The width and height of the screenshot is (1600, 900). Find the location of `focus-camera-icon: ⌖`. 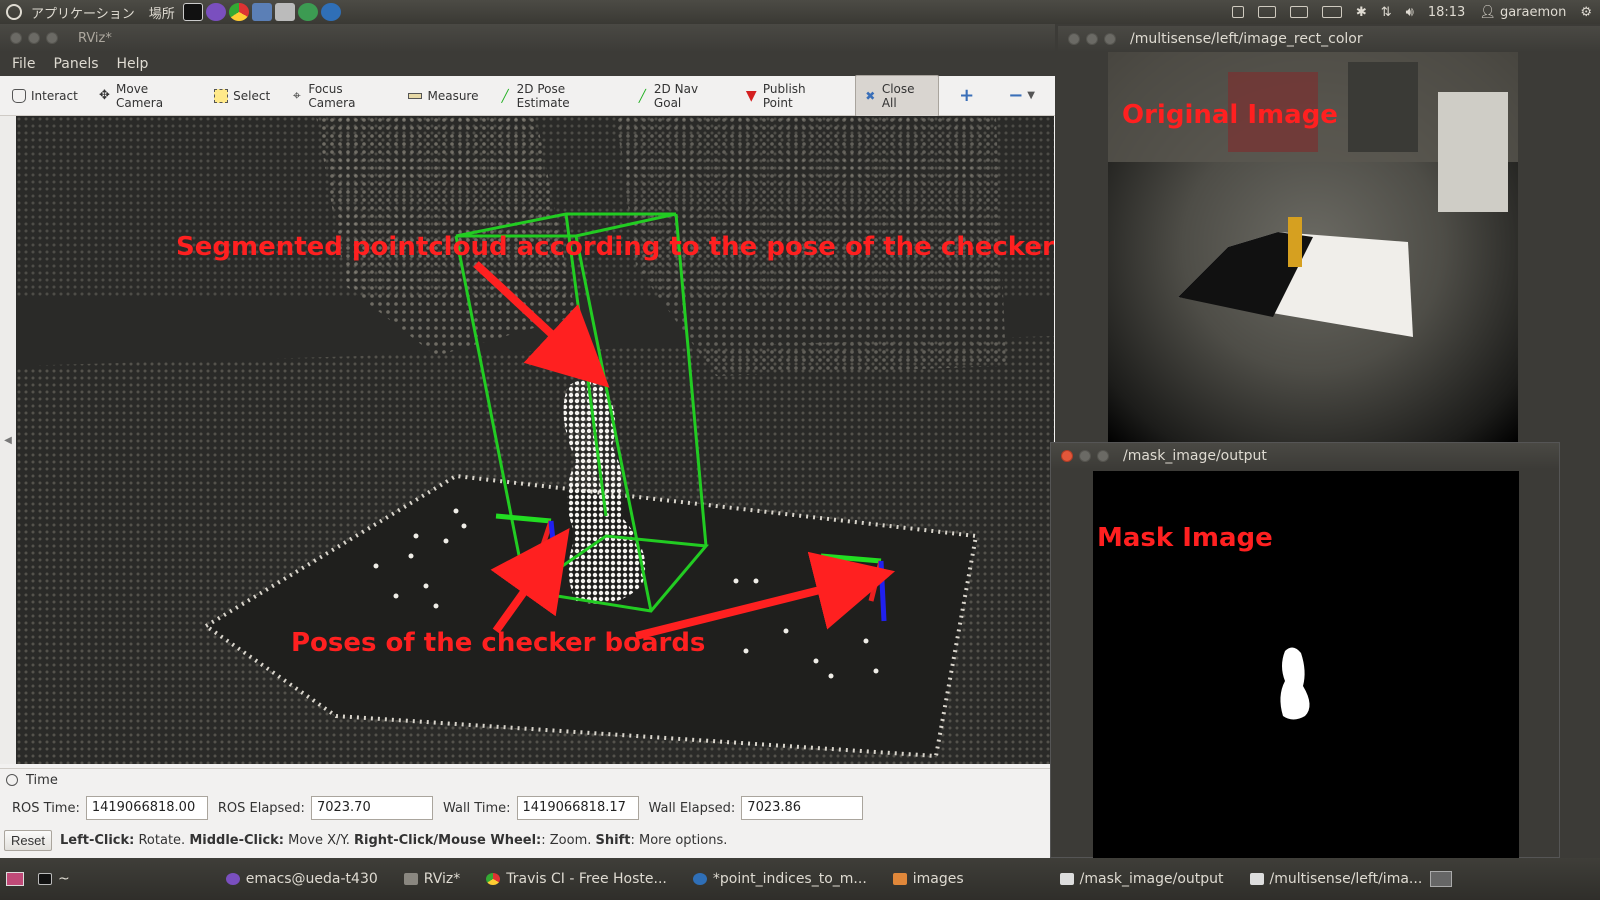

focus-camera-icon: ⌖ is located at coordinates (296, 95).